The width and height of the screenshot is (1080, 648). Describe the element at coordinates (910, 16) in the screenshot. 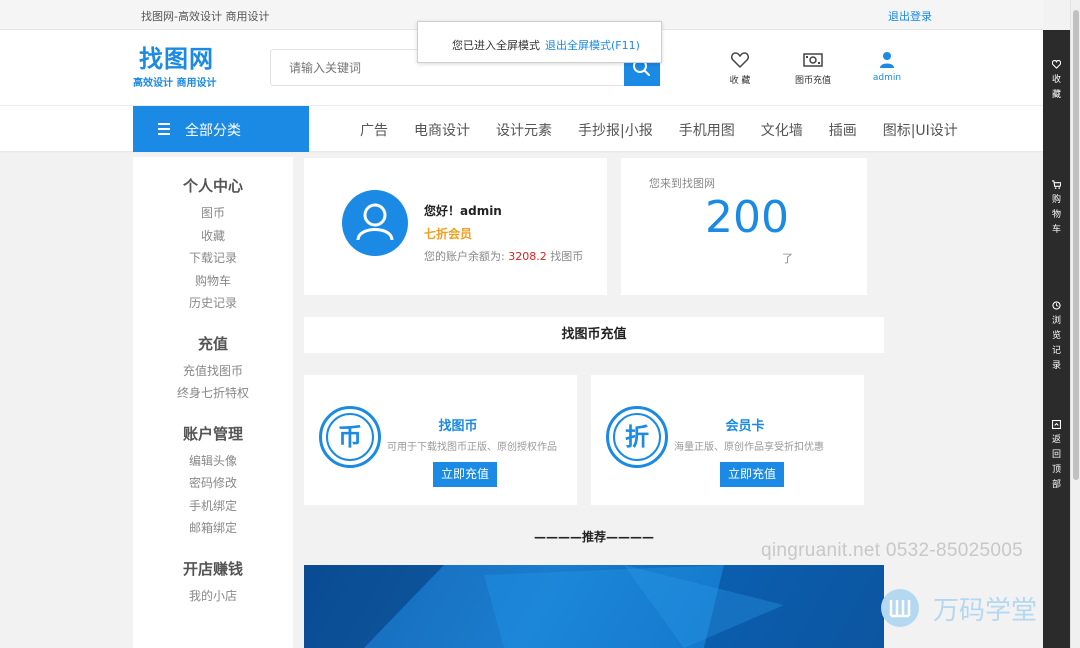

I see `logout-link: 退出登录` at that location.